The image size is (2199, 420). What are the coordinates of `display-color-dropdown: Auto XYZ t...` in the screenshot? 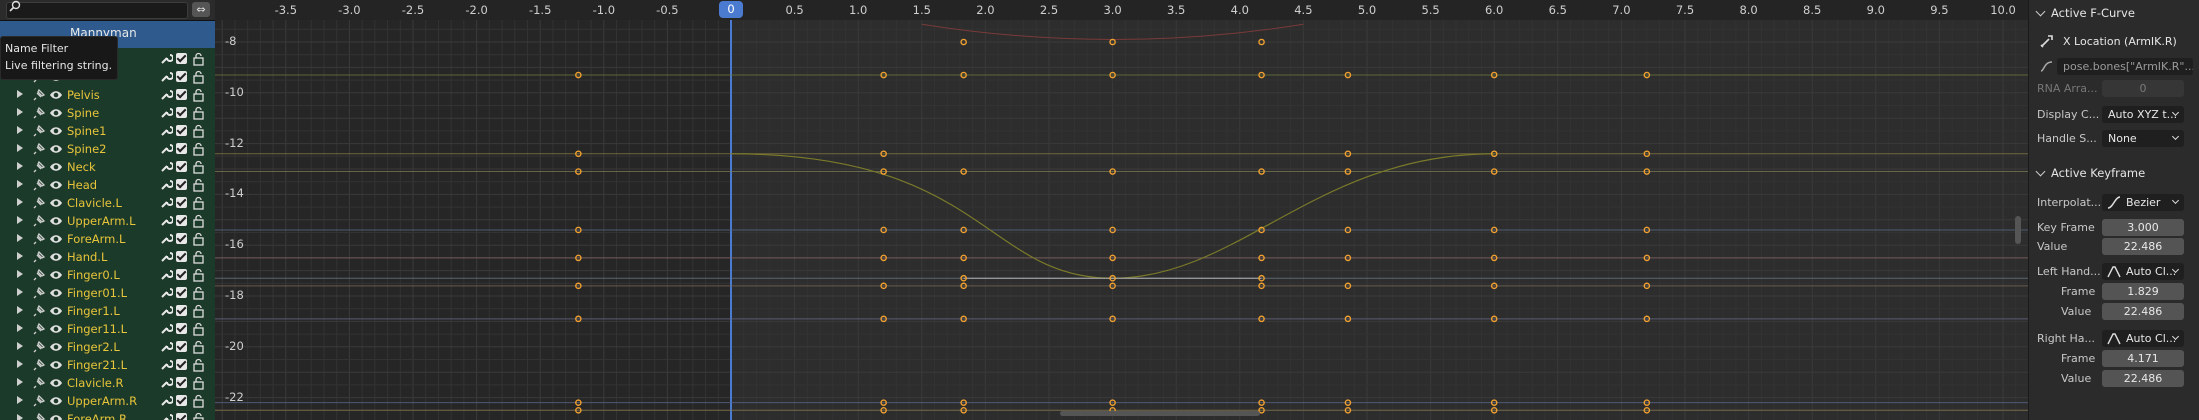 It's located at (2143, 114).